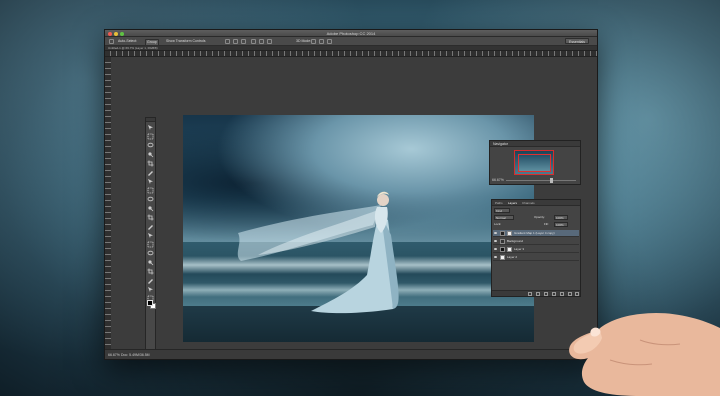 This screenshot has height=396, width=720. Describe the element at coordinates (150, 172) in the screenshot. I see `eyedropper-tool-icon` at that location.